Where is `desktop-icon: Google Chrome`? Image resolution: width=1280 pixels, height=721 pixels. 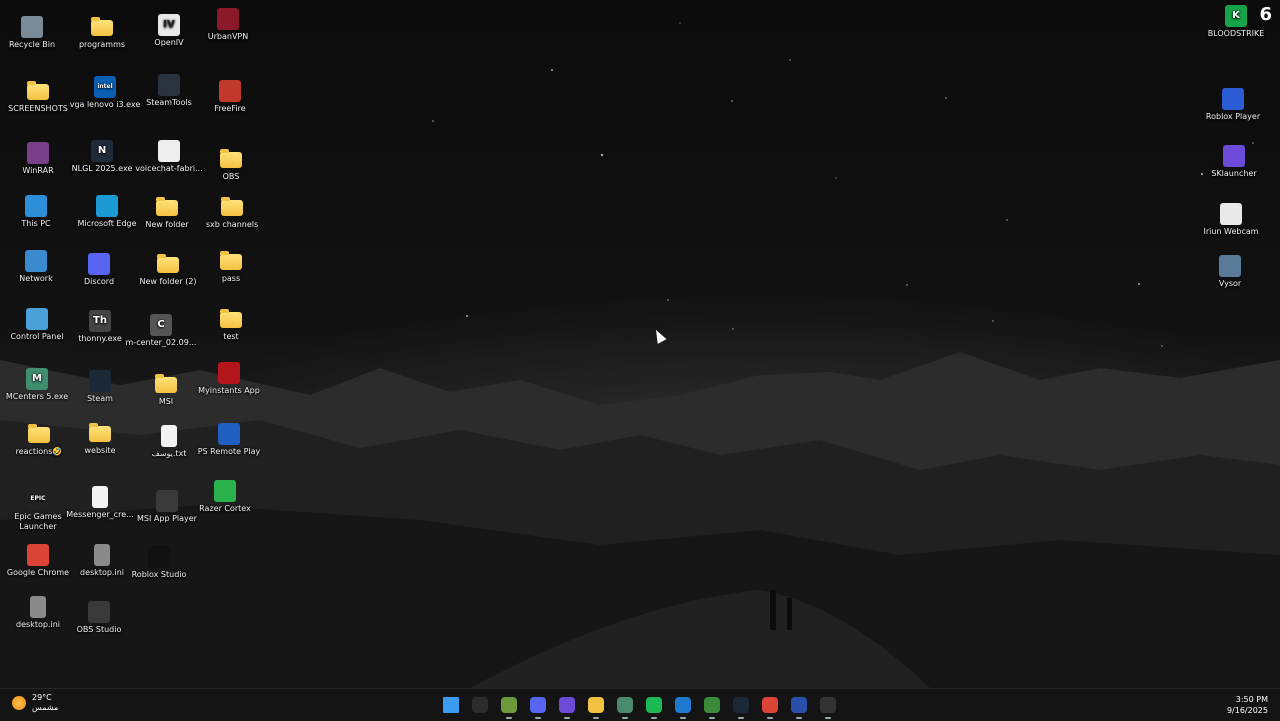 desktop-icon: Google Chrome is located at coordinates (38, 561).